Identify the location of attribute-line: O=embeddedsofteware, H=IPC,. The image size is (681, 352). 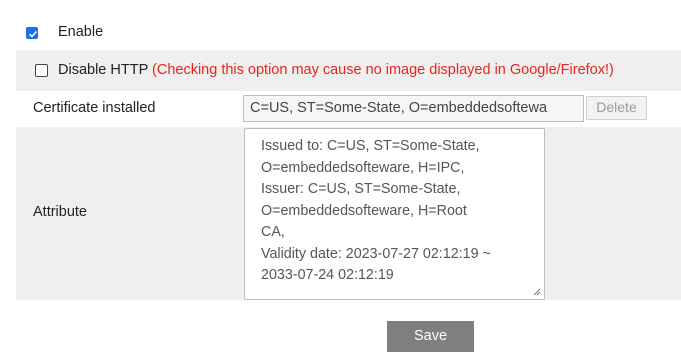
(363, 167).